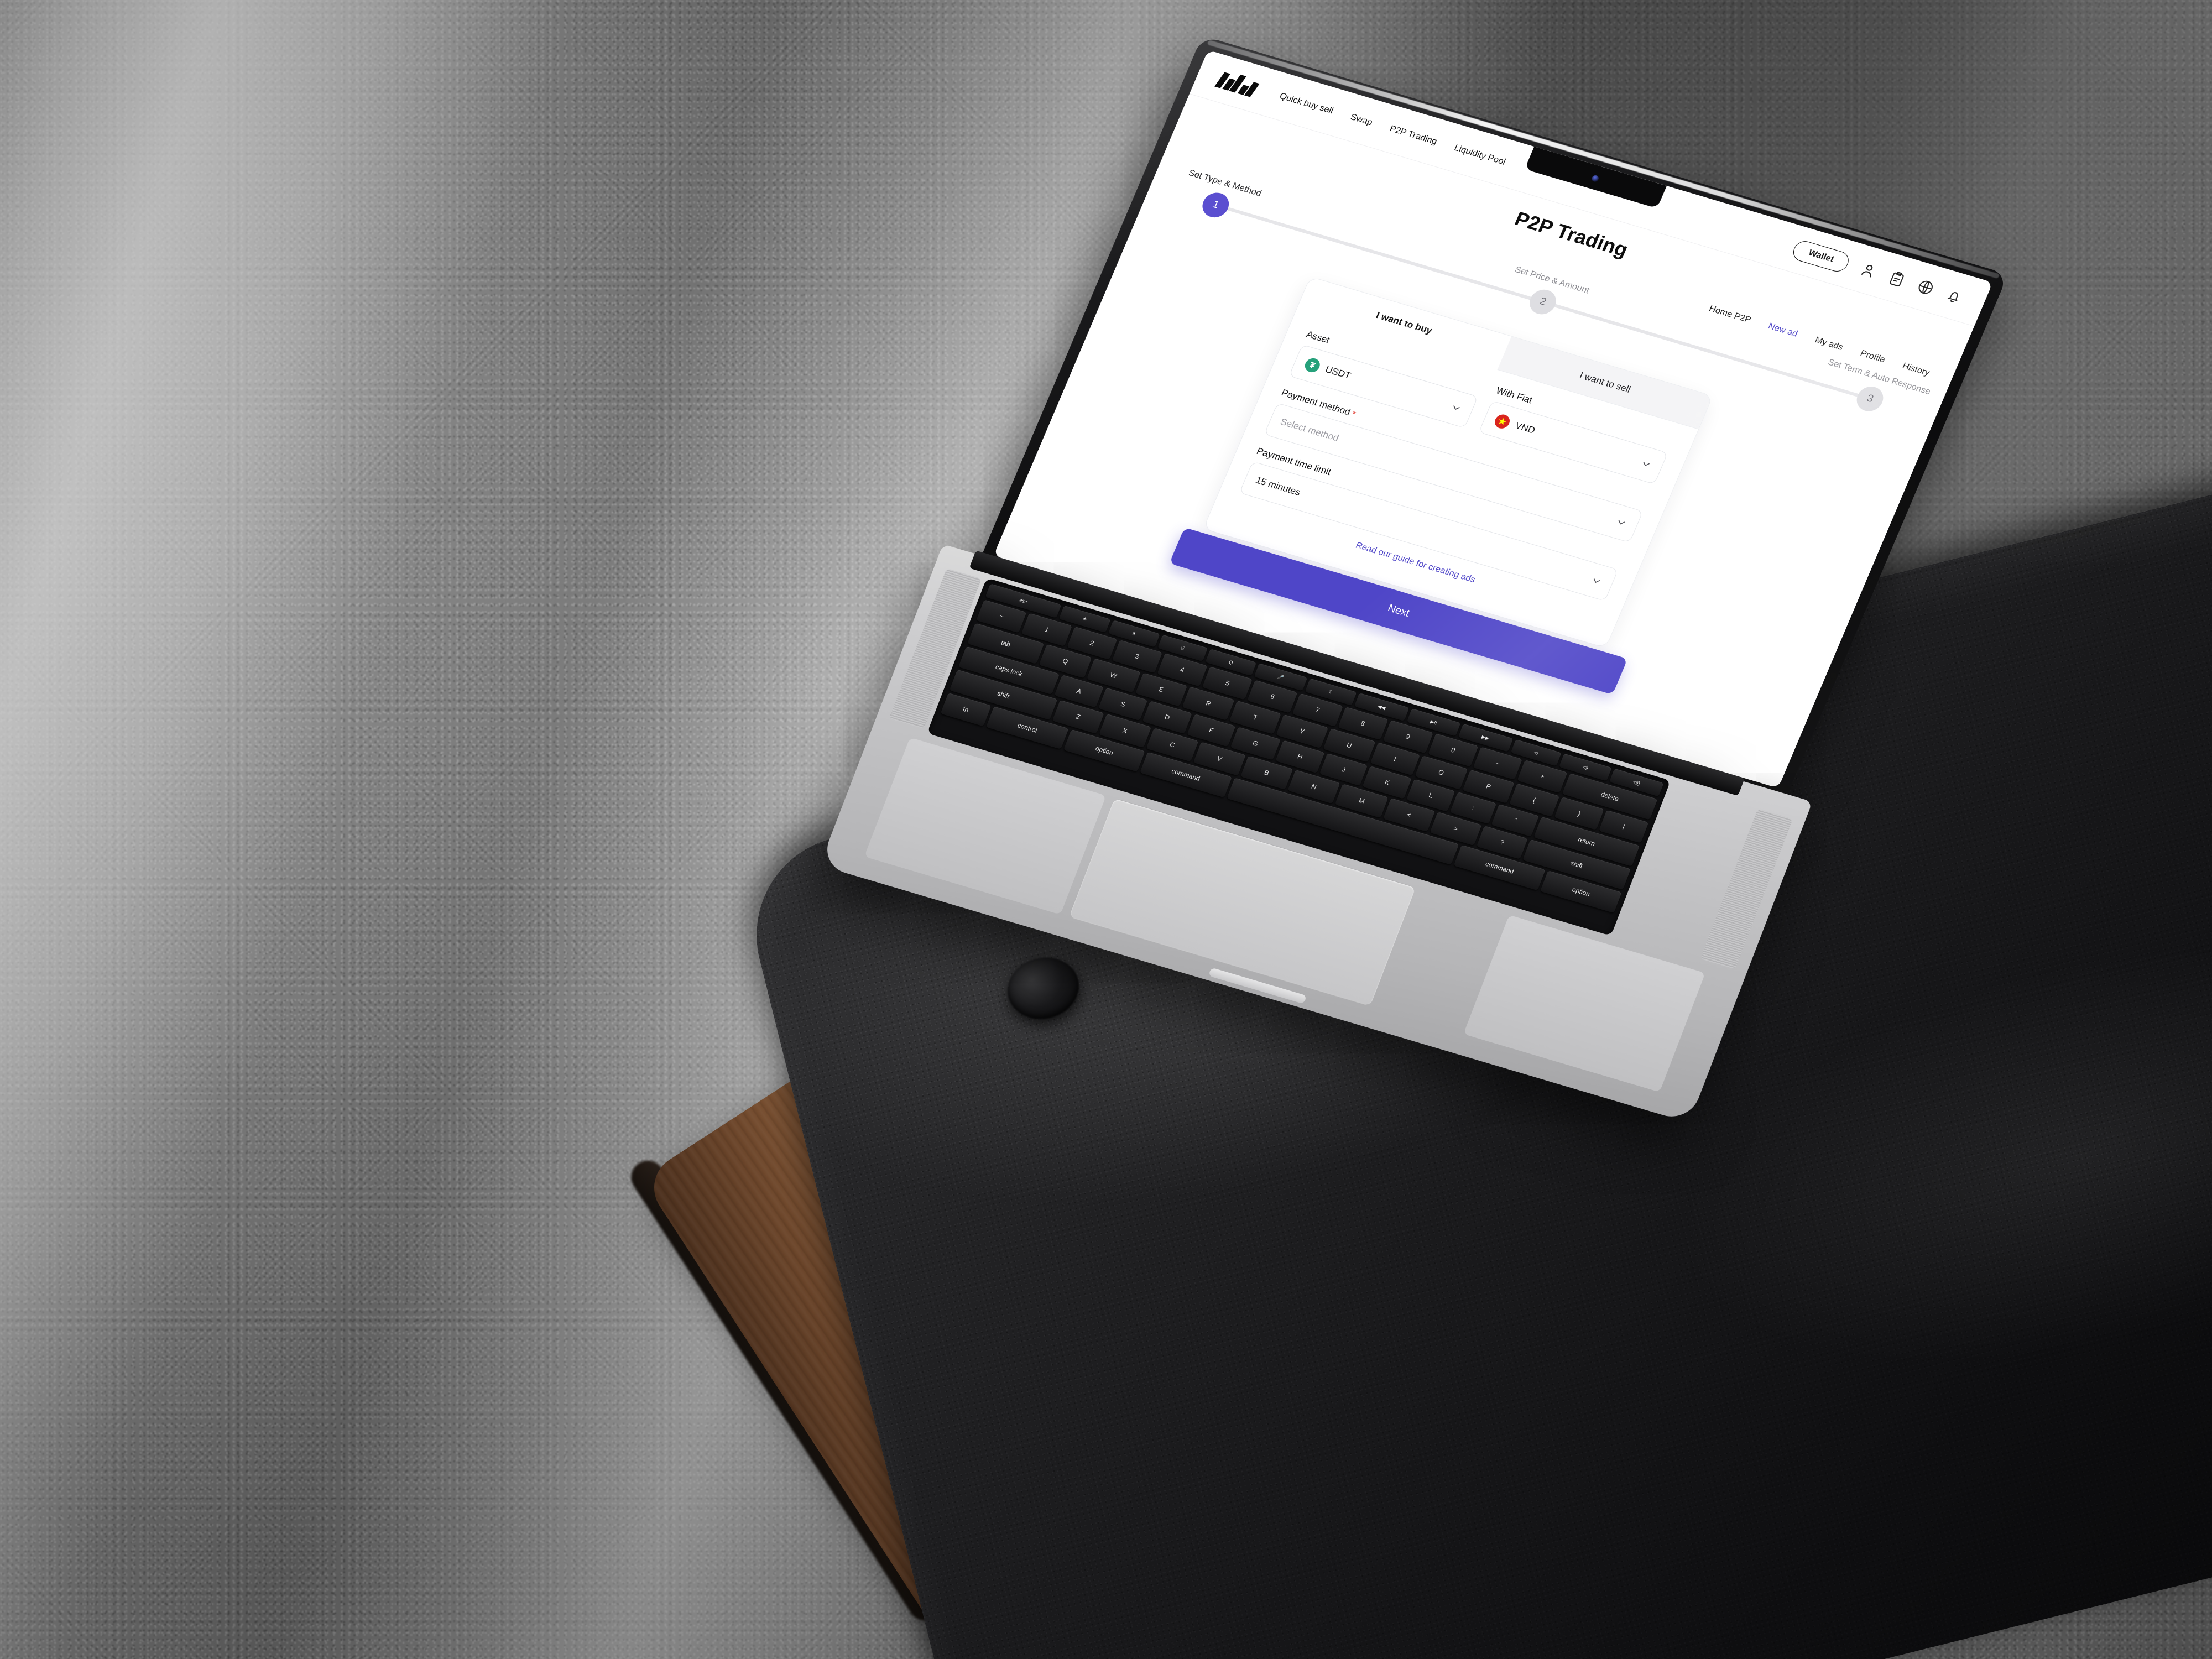 This screenshot has width=2212, height=1659. What do you see at coordinates (1361, 120) in the screenshot?
I see `nav-link-swap: Swap` at bounding box center [1361, 120].